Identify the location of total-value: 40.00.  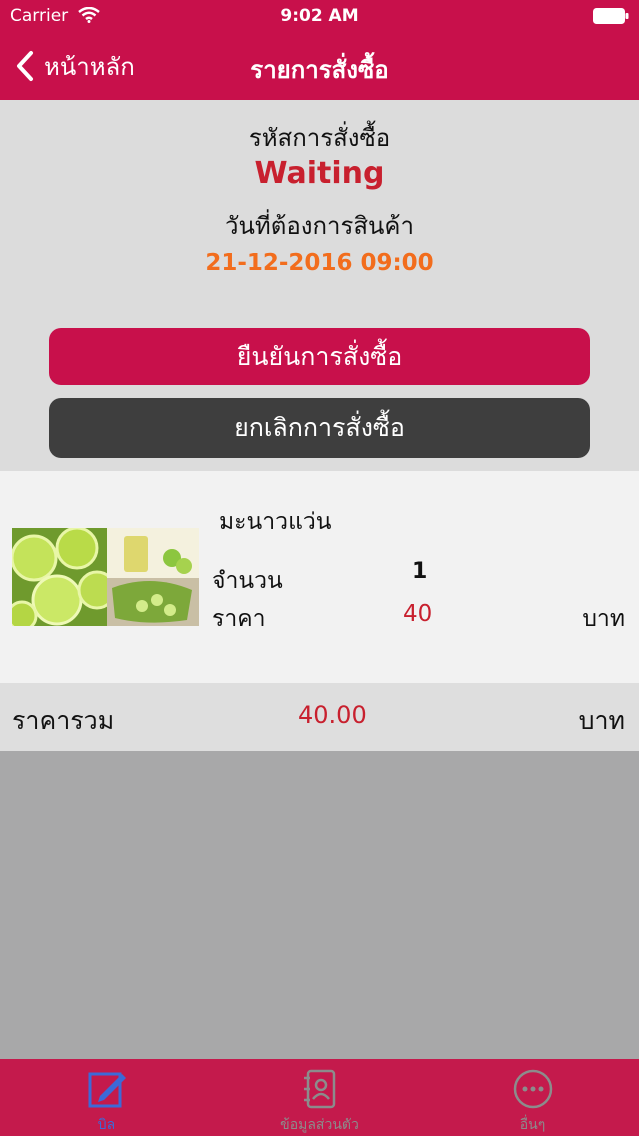
(332, 715).